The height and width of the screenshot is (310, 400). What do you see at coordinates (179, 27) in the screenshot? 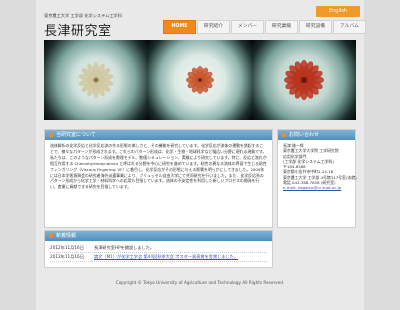
I see `nav-home: HOME` at bounding box center [179, 27].